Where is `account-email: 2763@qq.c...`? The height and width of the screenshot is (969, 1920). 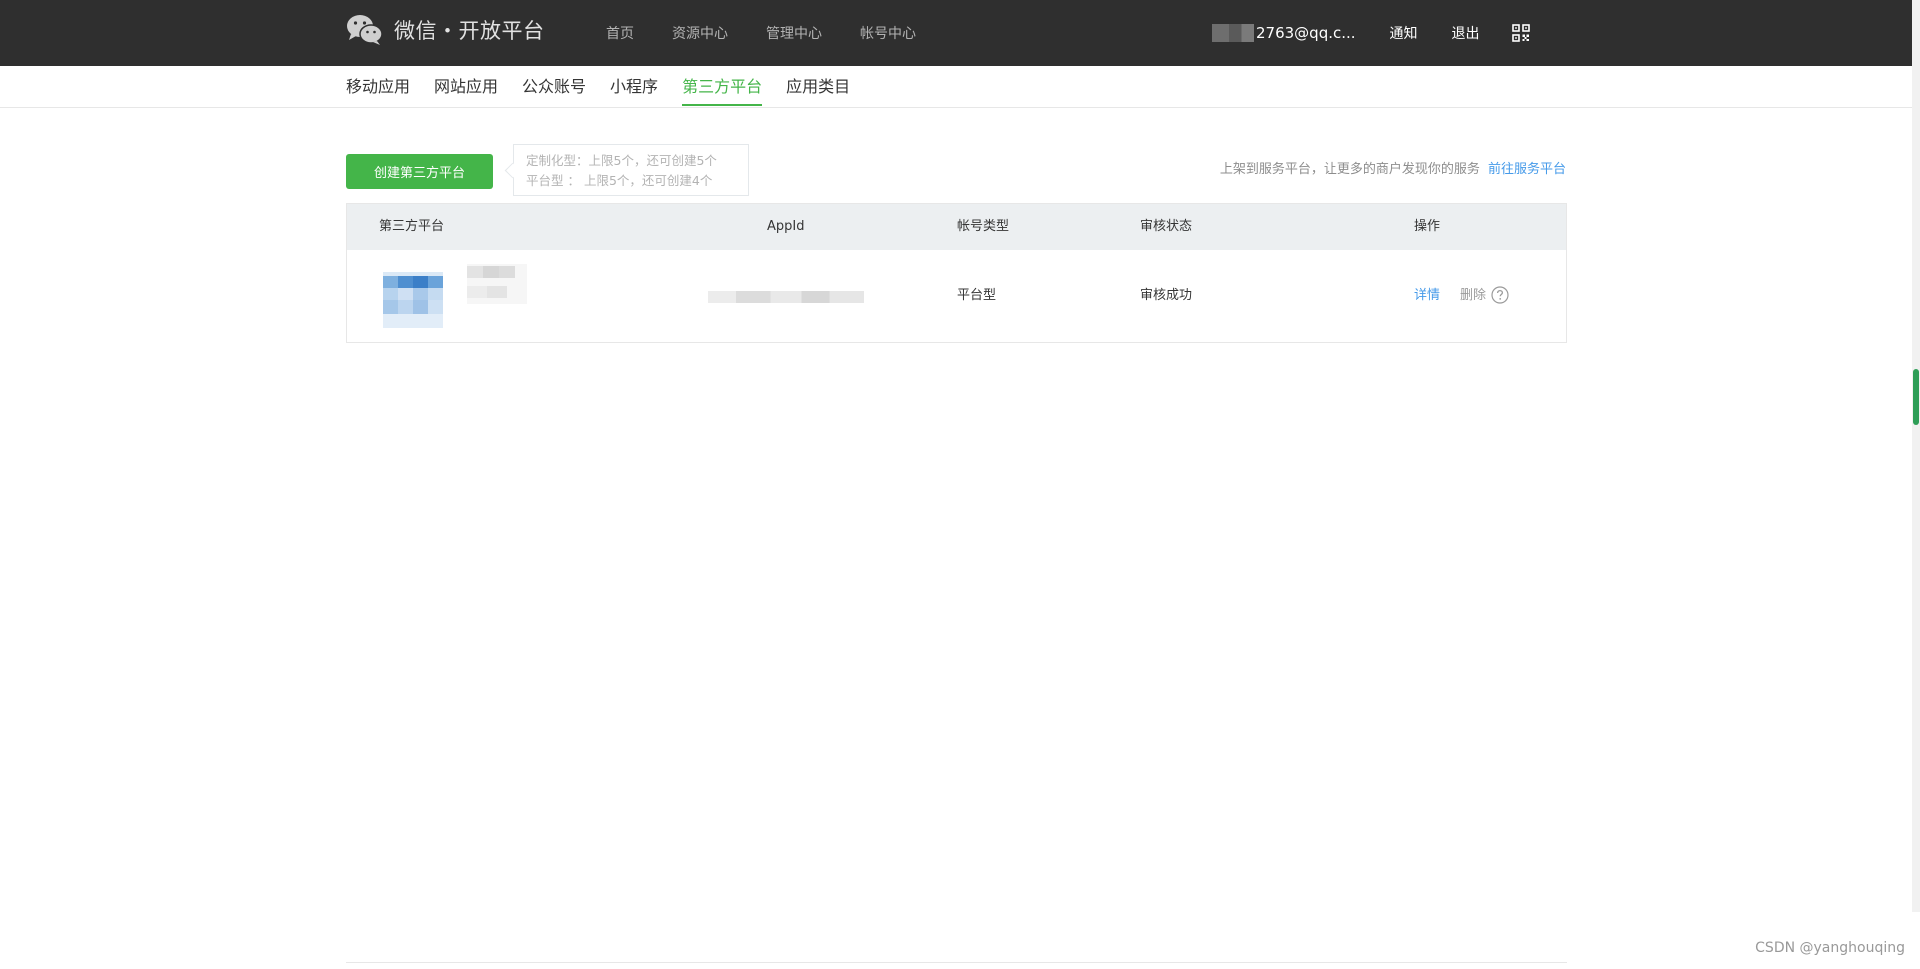 account-email: 2763@qq.c... is located at coordinates (1284, 33).